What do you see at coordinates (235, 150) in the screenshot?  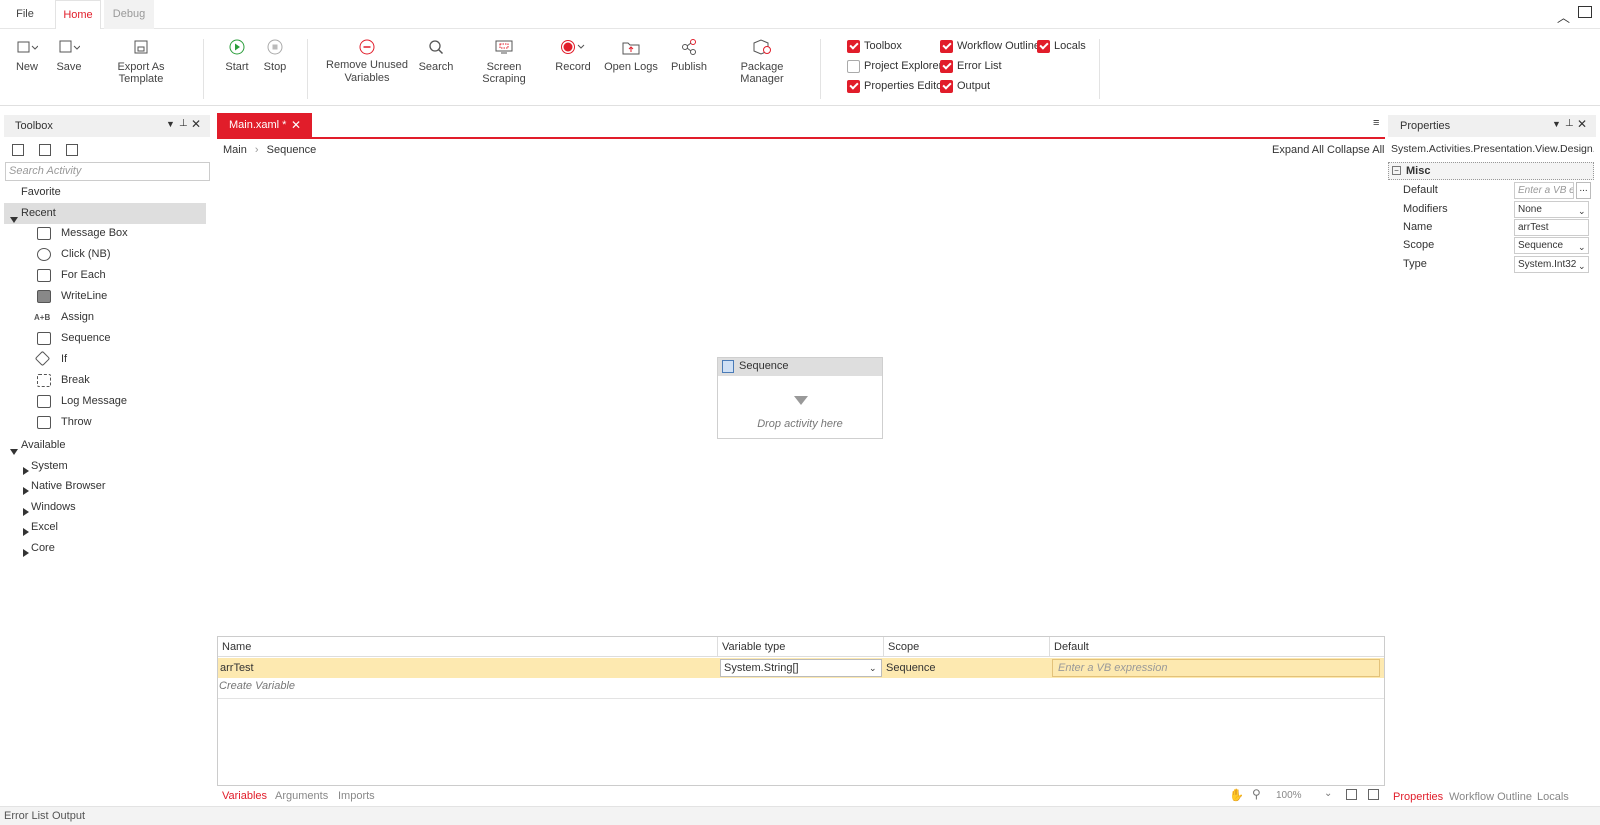 I see `breadcrumb-main: Main` at bounding box center [235, 150].